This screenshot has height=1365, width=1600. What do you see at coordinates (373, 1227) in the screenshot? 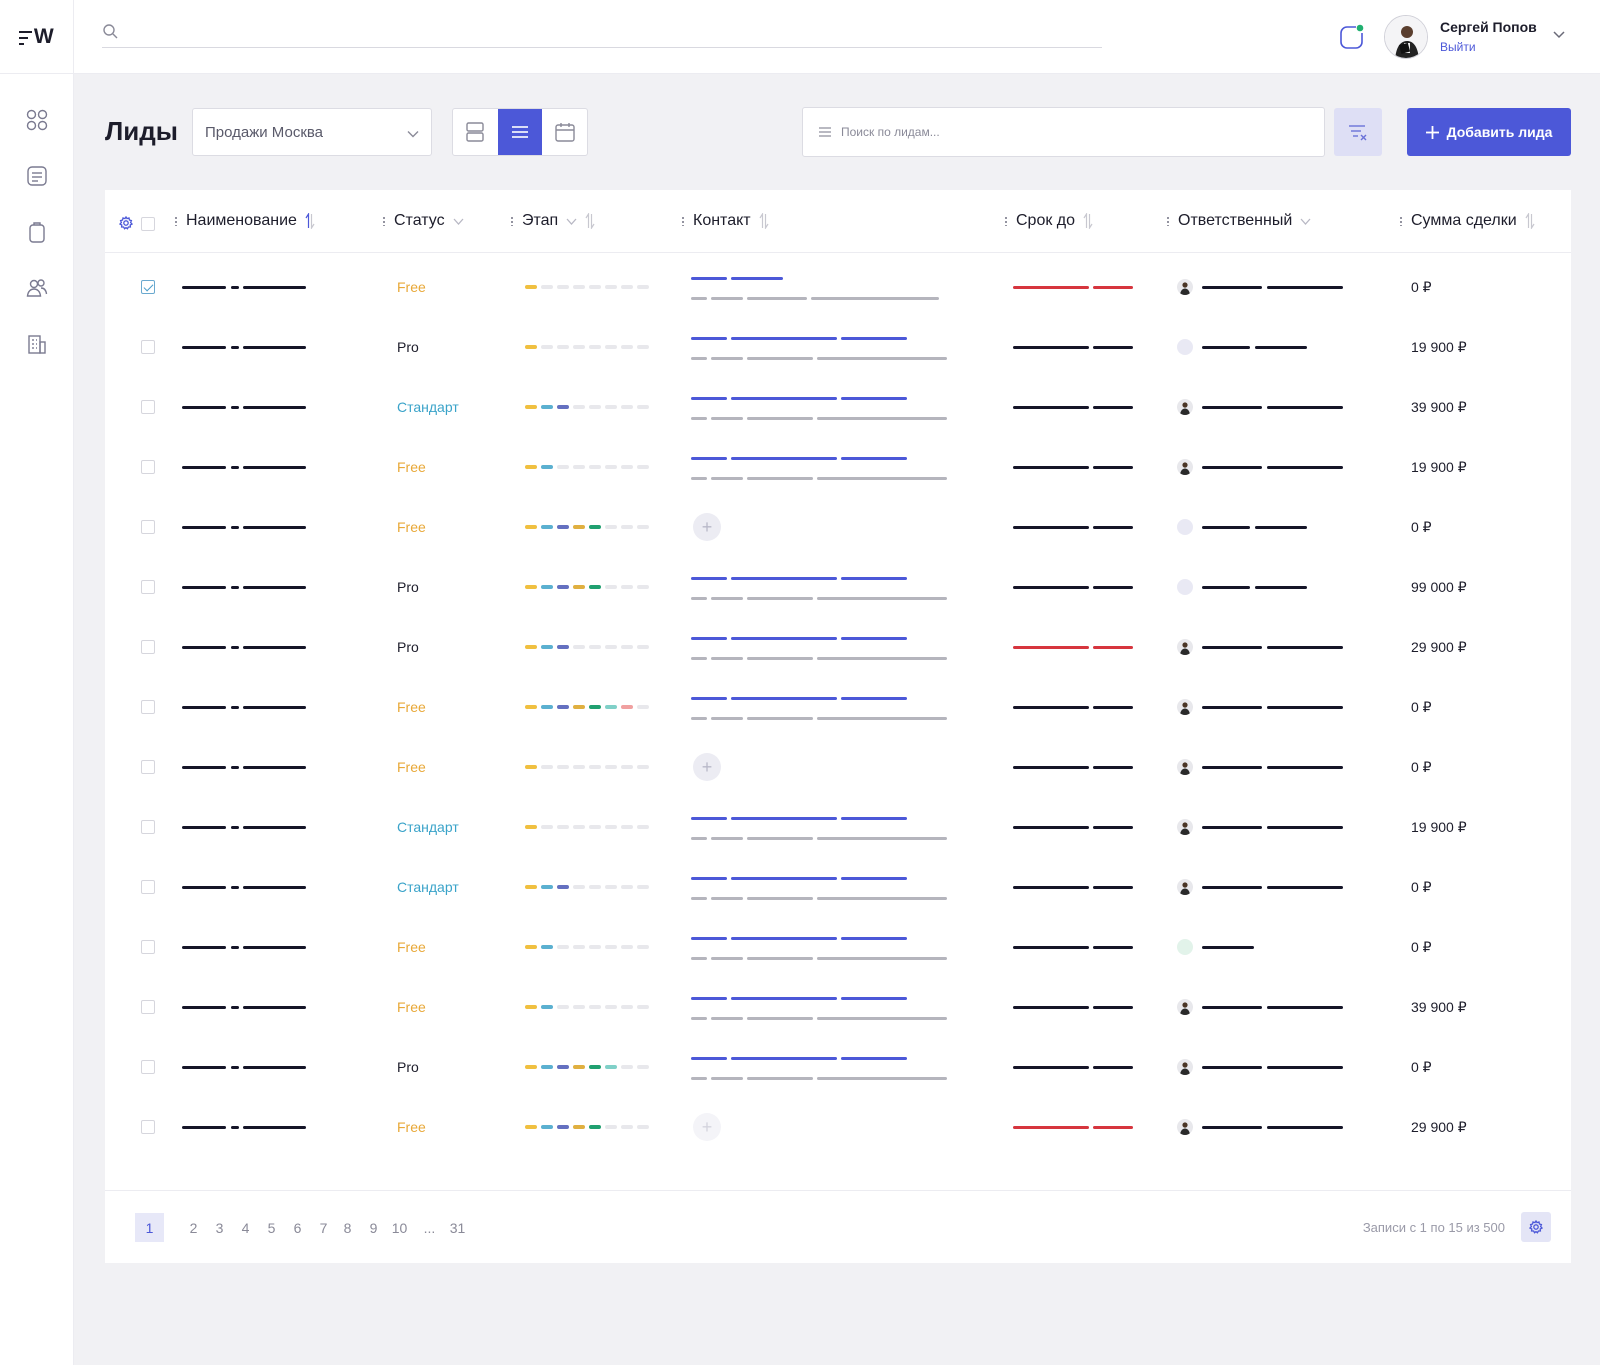
I see `page-button: 9` at bounding box center [373, 1227].